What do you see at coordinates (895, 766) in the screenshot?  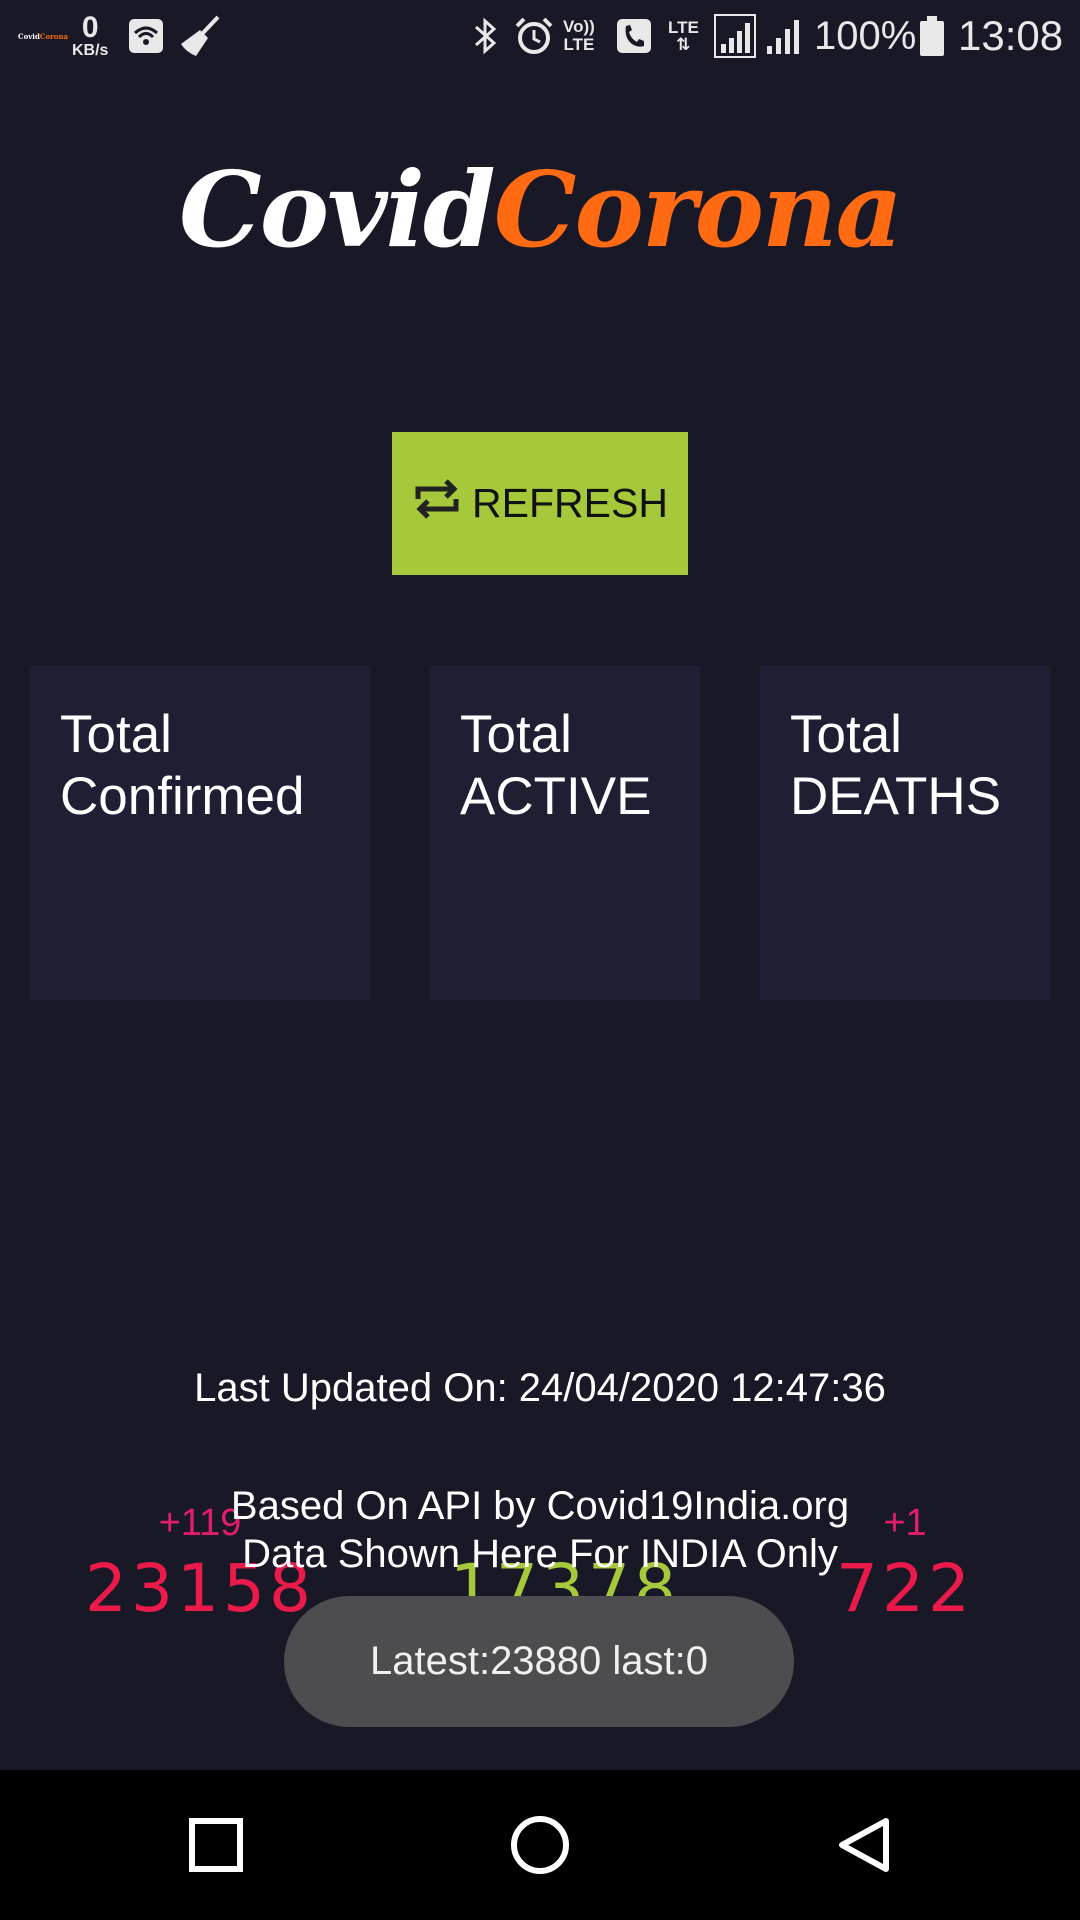 I see `deaths-label: Total DEATHS` at bounding box center [895, 766].